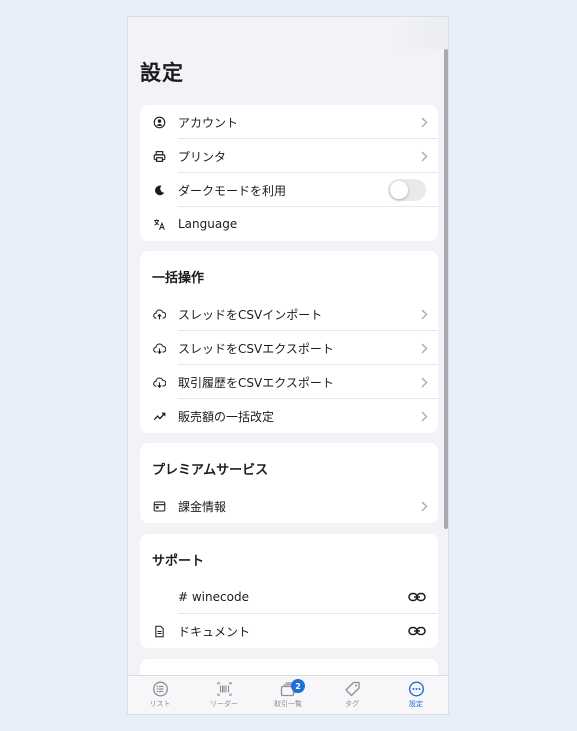 The image size is (577, 731). Describe the element at coordinates (159, 416) in the screenshot. I see `trending-icon` at that location.